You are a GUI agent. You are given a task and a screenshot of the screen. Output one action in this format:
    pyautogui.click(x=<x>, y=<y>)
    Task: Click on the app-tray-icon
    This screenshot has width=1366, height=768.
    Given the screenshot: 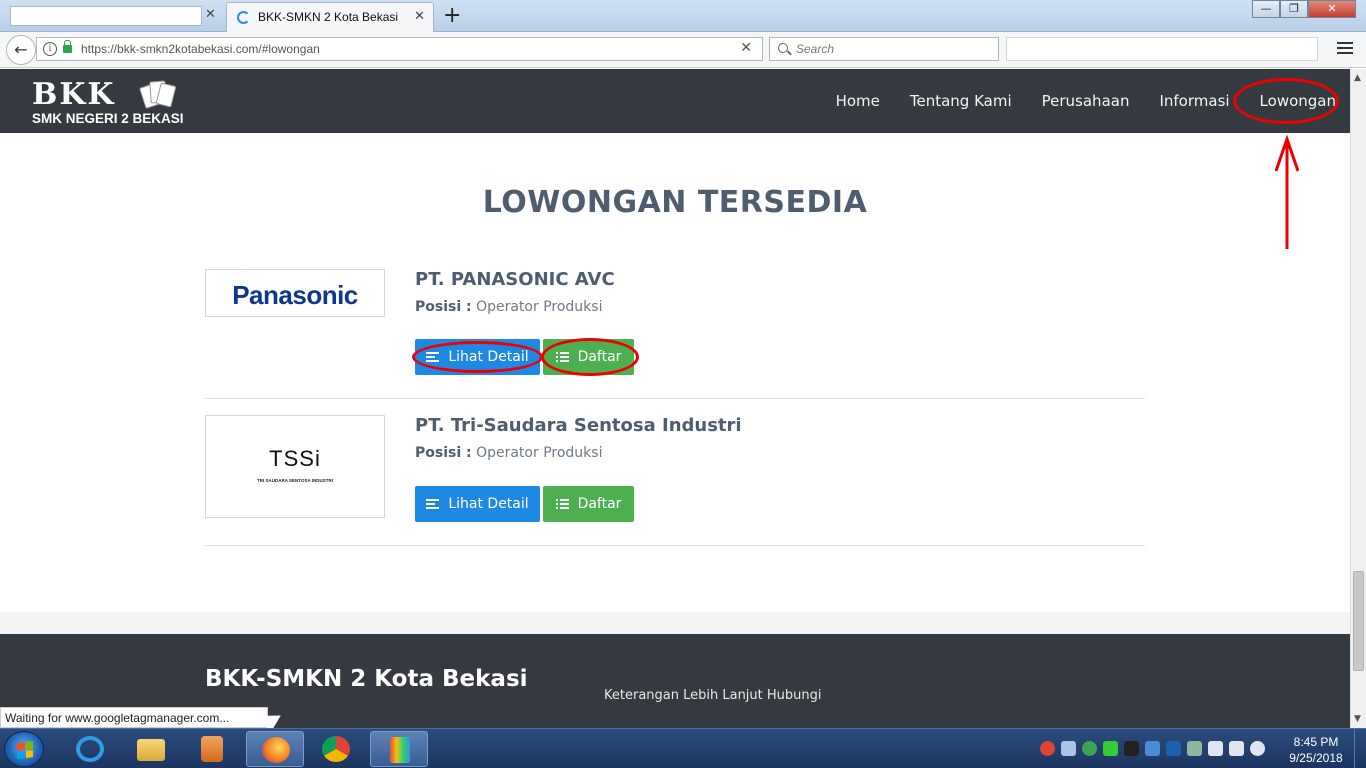 What is the action you would take?
    pyautogui.click(x=1068, y=748)
    